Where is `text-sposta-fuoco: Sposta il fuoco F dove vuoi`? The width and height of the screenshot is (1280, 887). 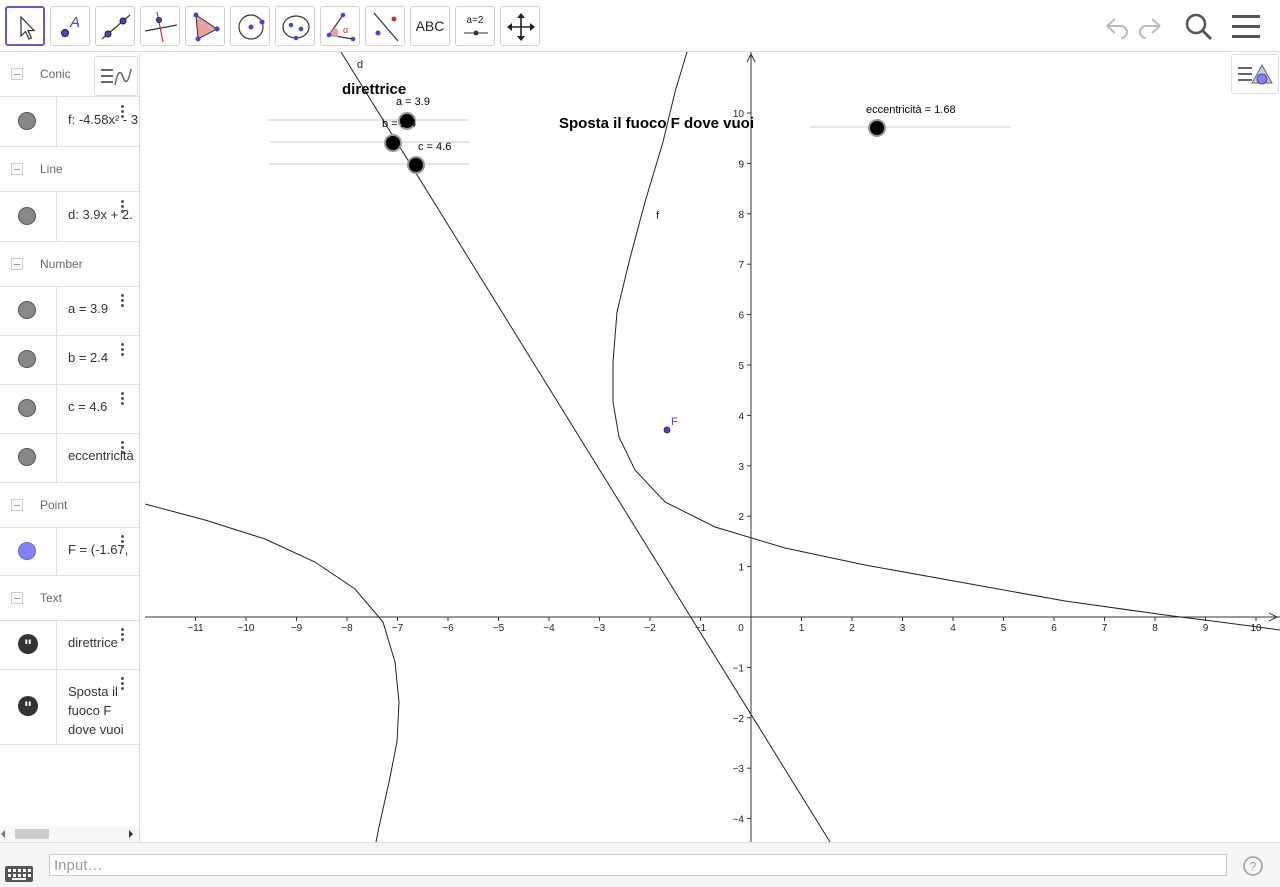 text-sposta-fuoco: Sposta il fuoco F dove vuoi is located at coordinates (656, 123).